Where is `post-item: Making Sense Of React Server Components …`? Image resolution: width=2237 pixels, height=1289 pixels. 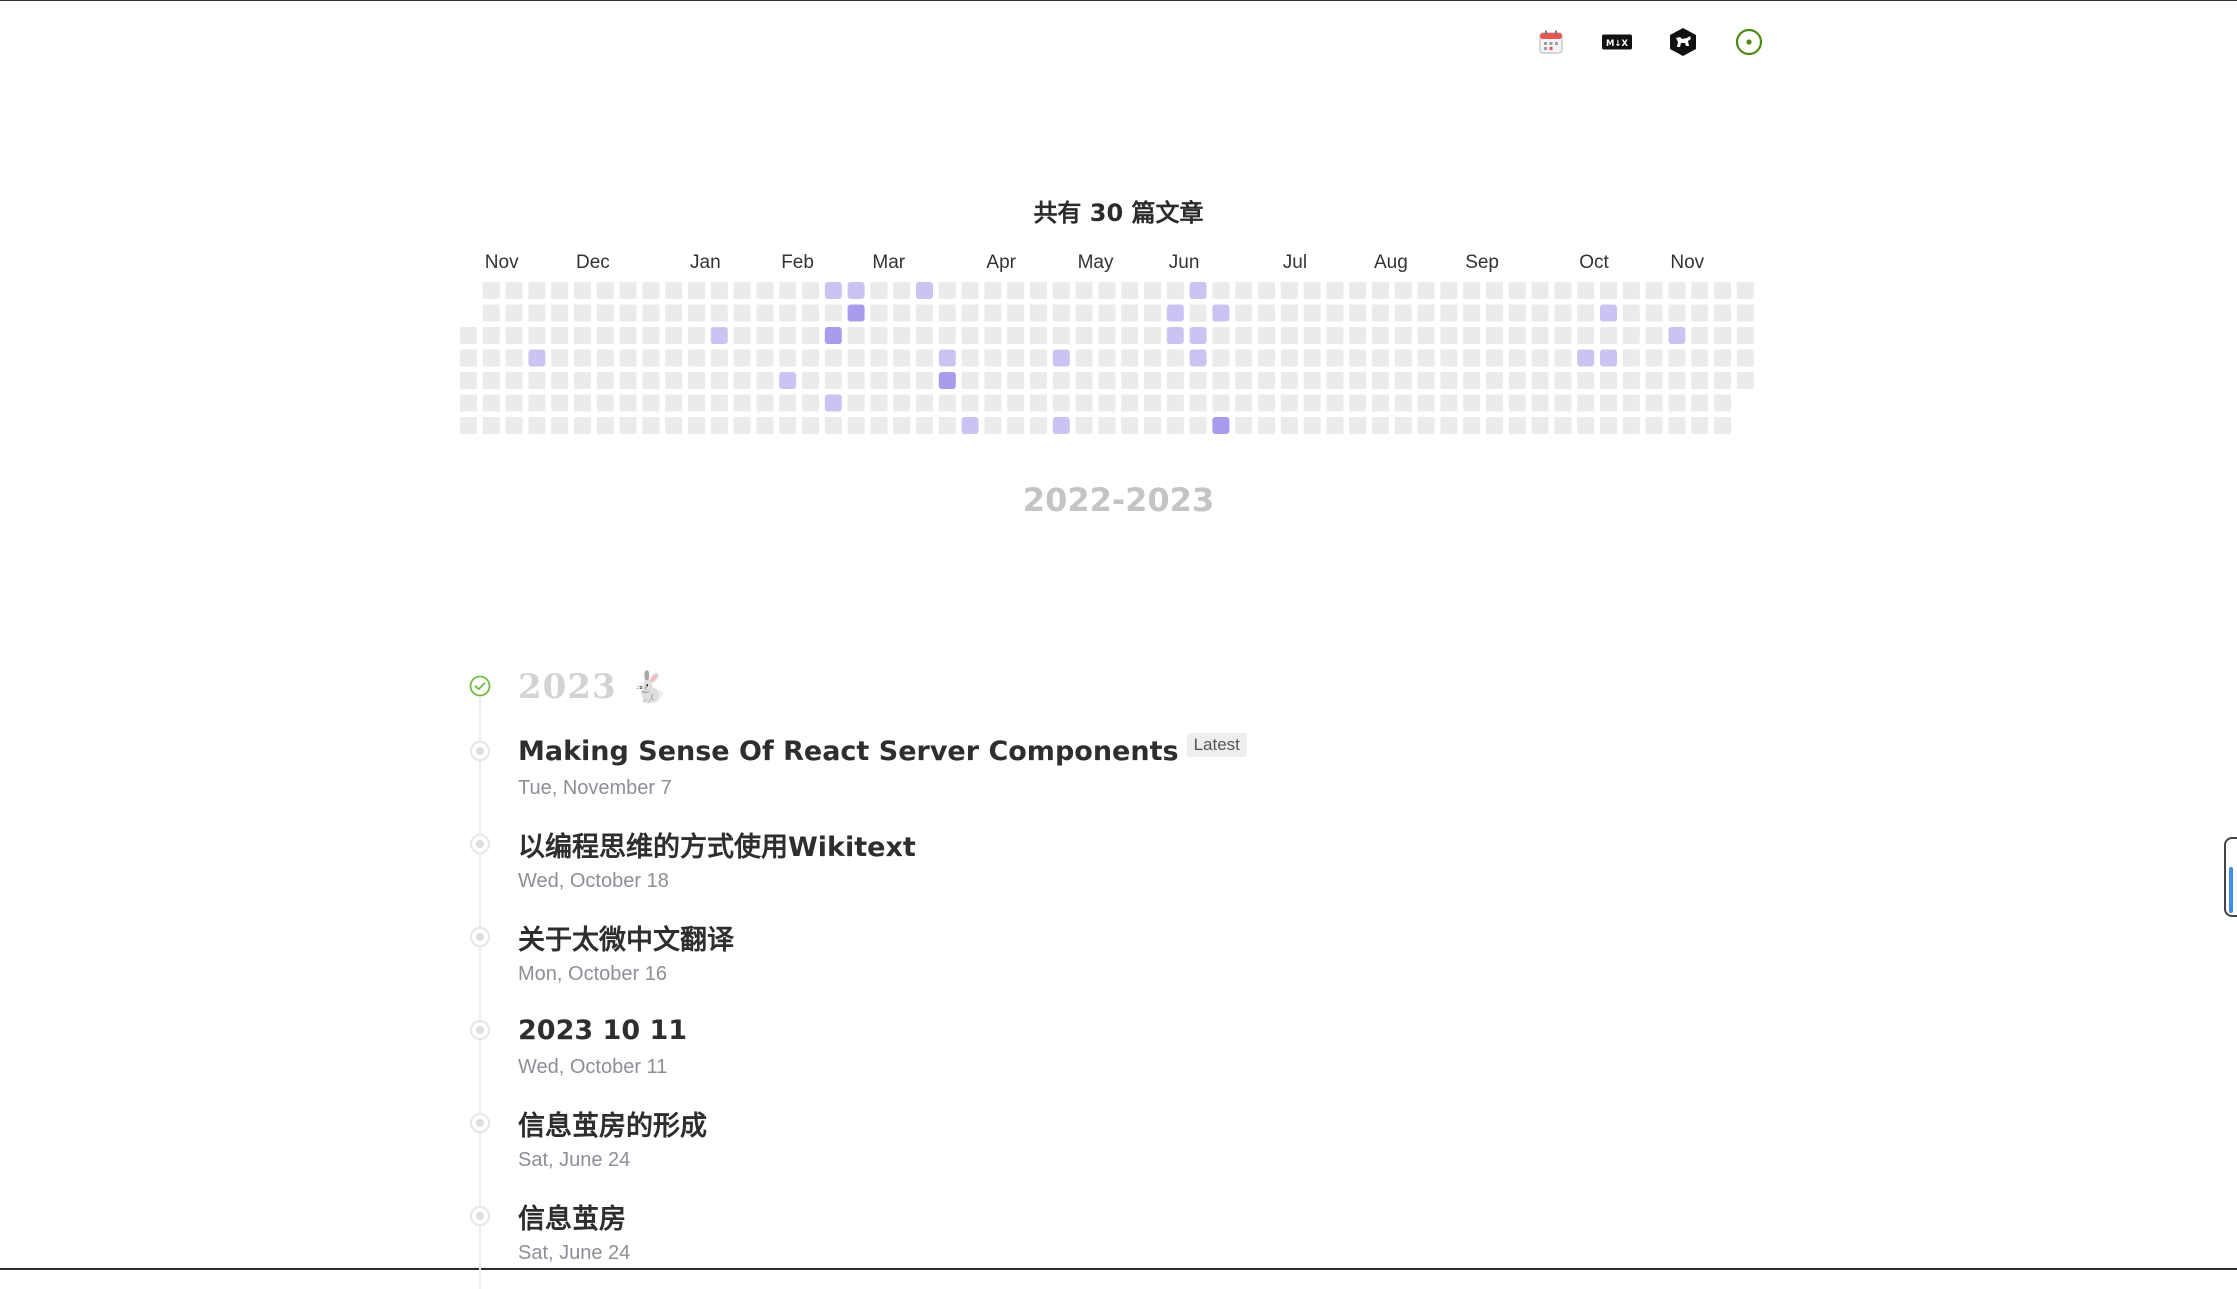
post-item: Making Sense Of React Server Components … is located at coordinates (1060, 774).